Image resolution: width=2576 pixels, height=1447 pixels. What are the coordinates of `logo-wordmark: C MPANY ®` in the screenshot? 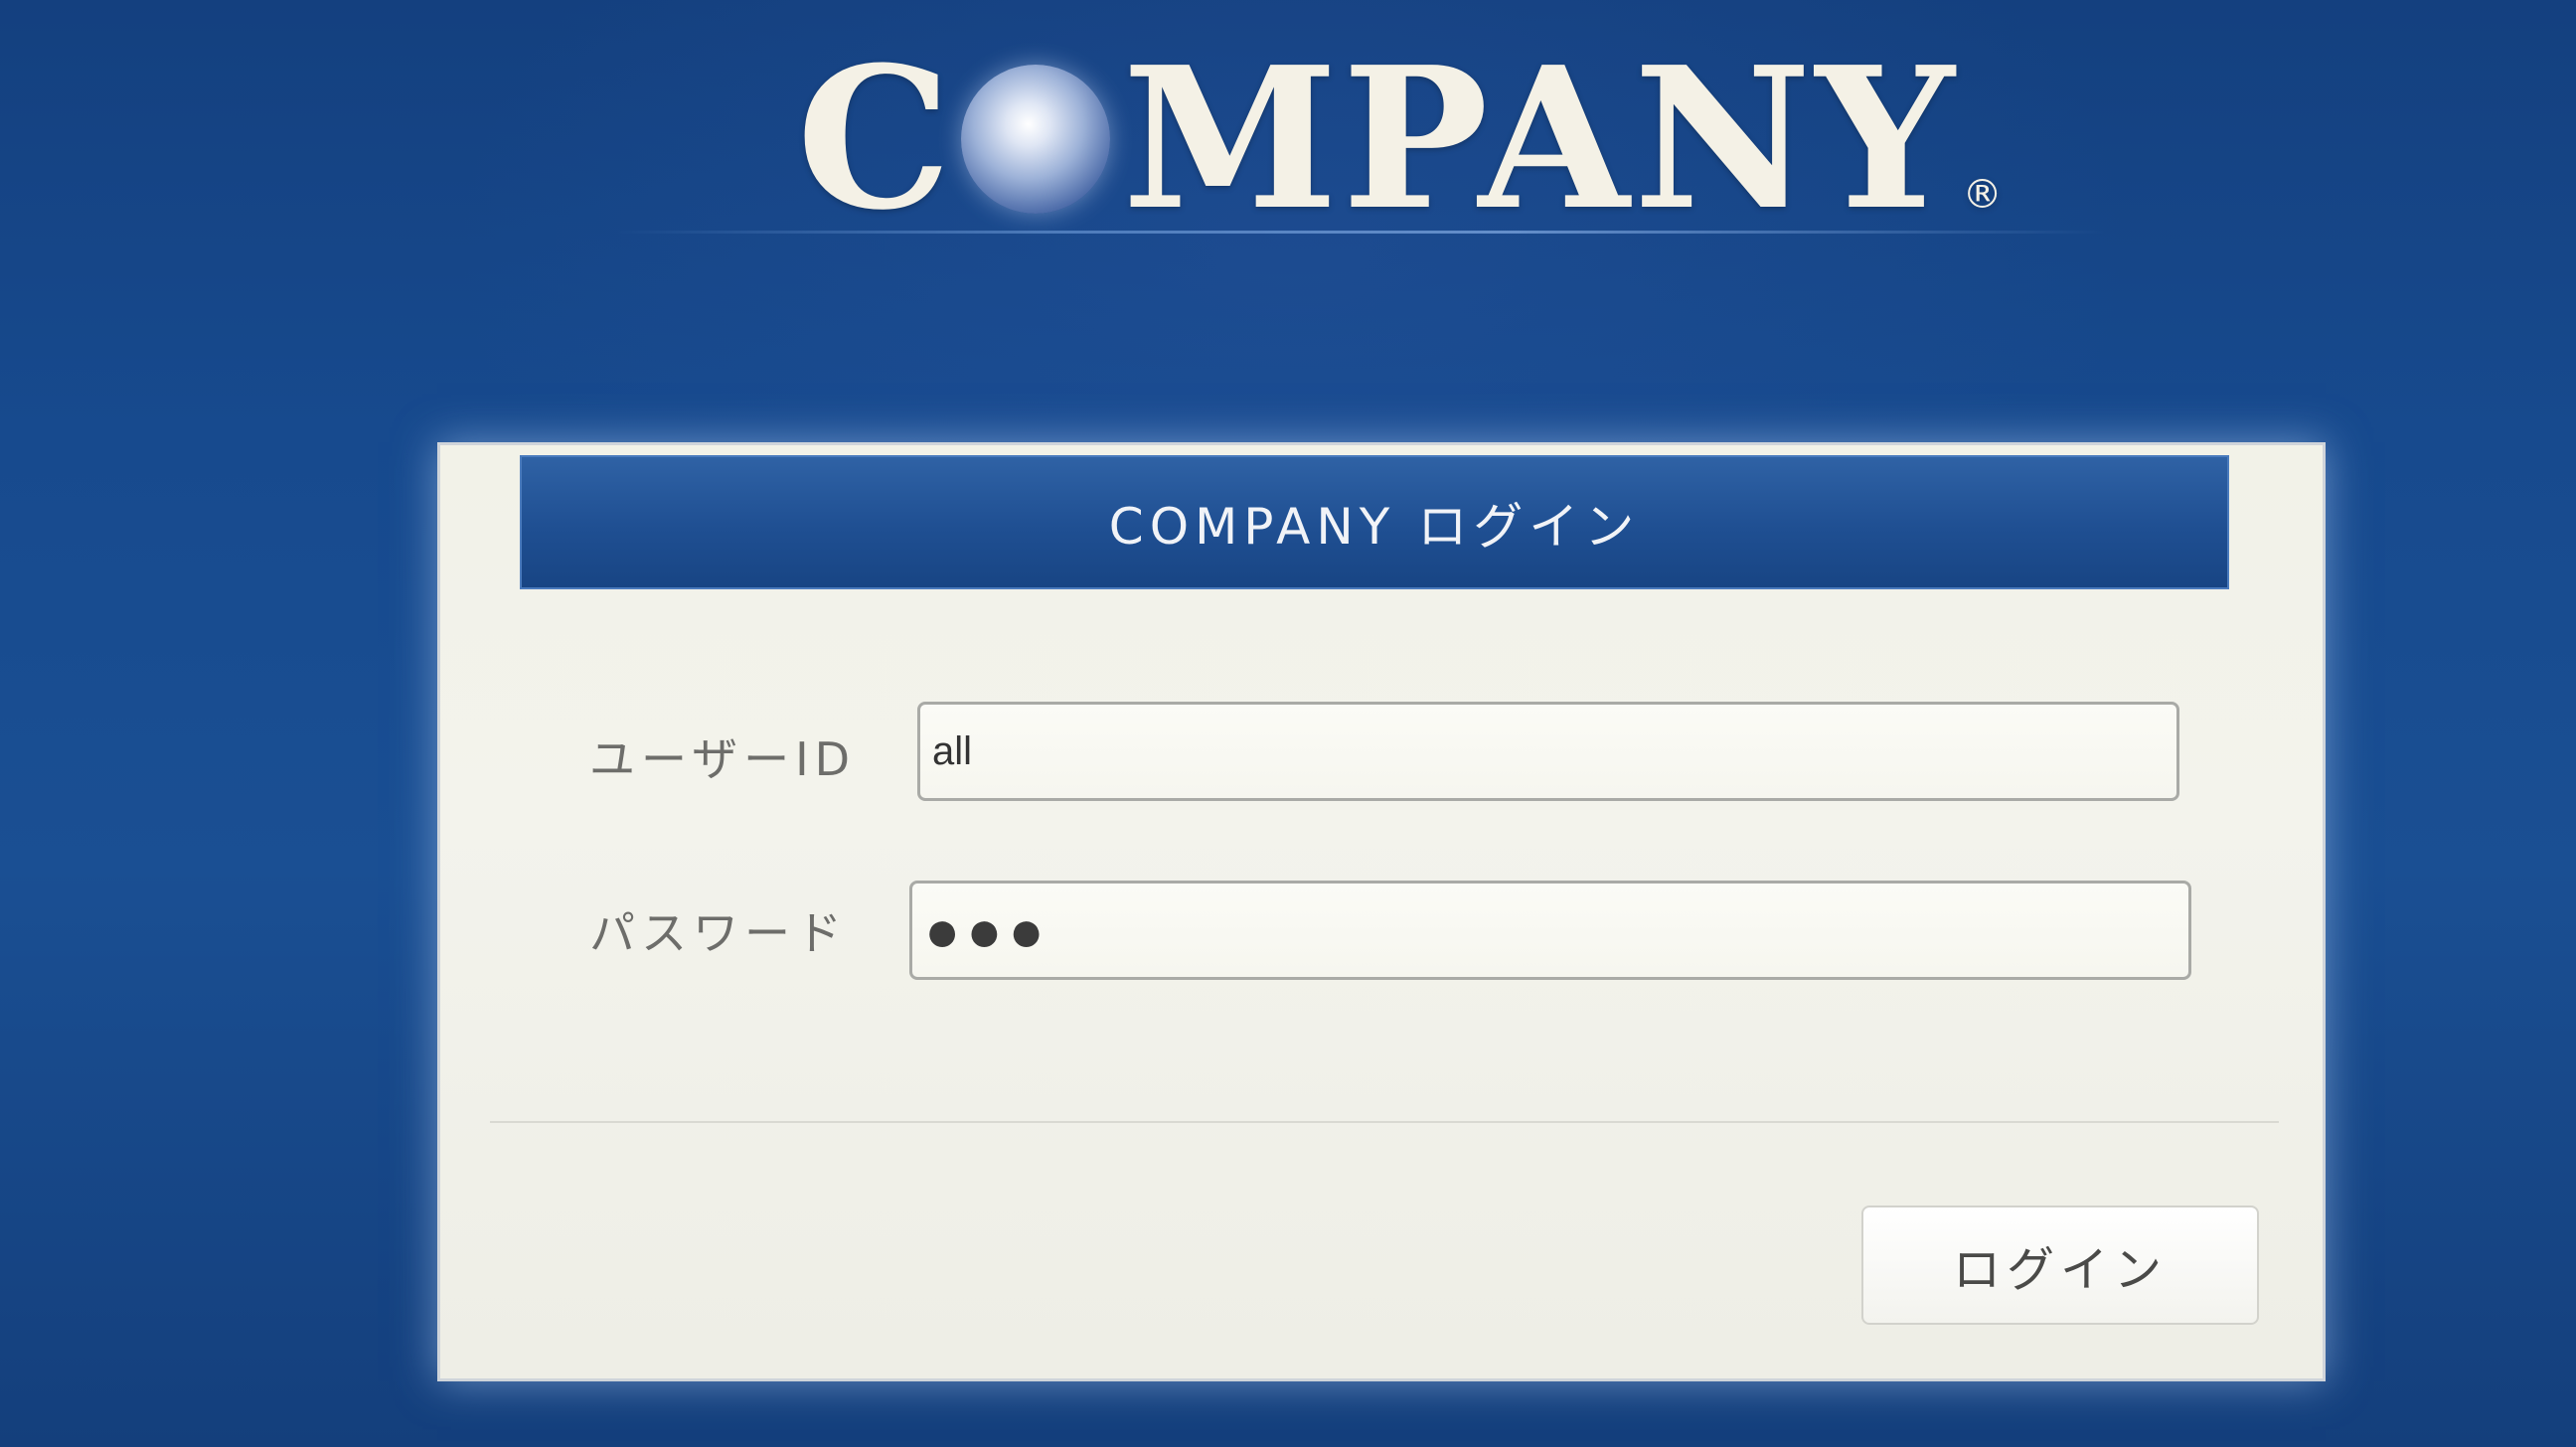 It's located at (1401, 140).